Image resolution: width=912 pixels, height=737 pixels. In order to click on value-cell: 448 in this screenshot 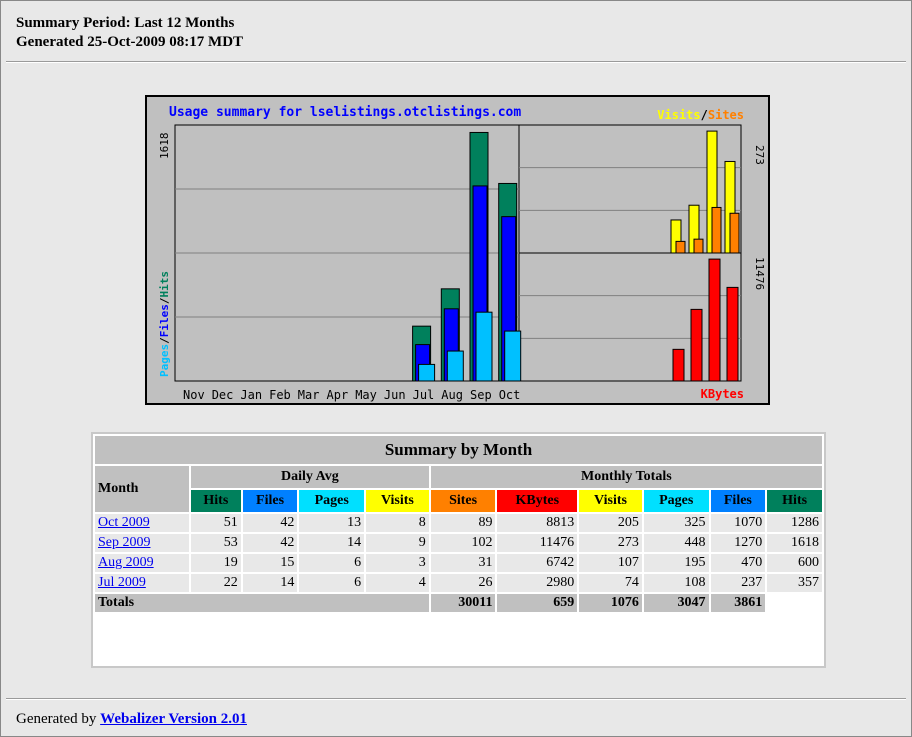, I will do `click(676, 543)`.